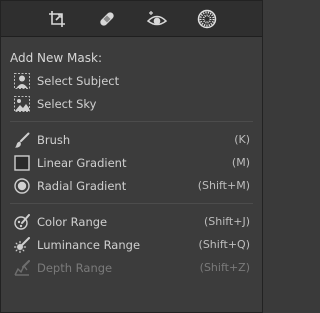 This screenshot has height=313, width=320. Describe the element at coordinates (157, 19) in the screenshot. I see `red-eye-icon` at that location.